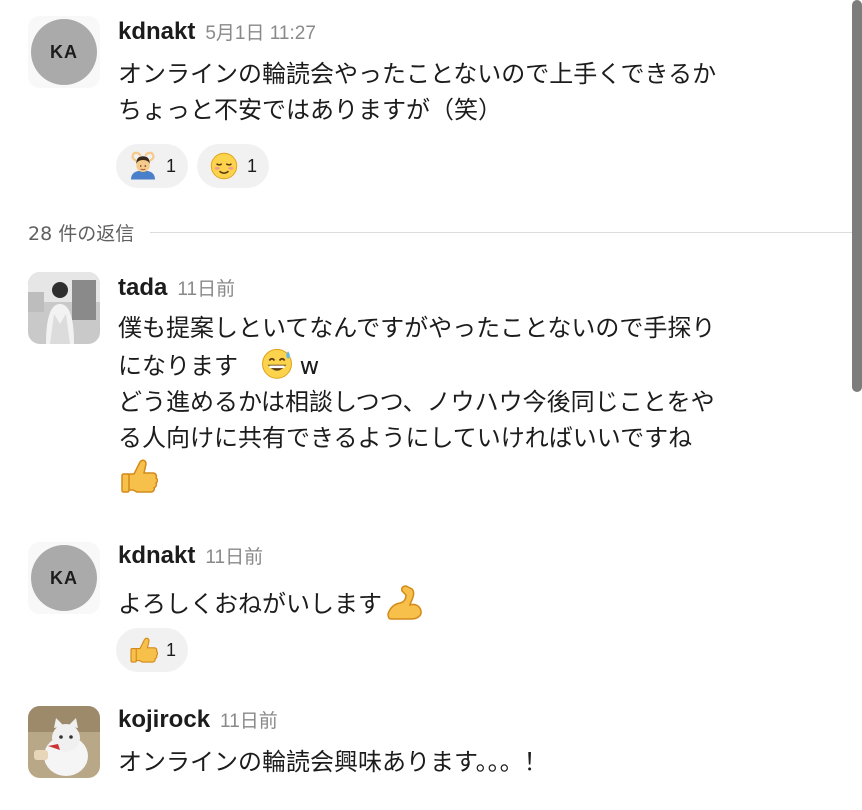  Describe the element at coordinates (143, 166) in the screenshot. I see `person-gesturing-ok-icon` at that location.